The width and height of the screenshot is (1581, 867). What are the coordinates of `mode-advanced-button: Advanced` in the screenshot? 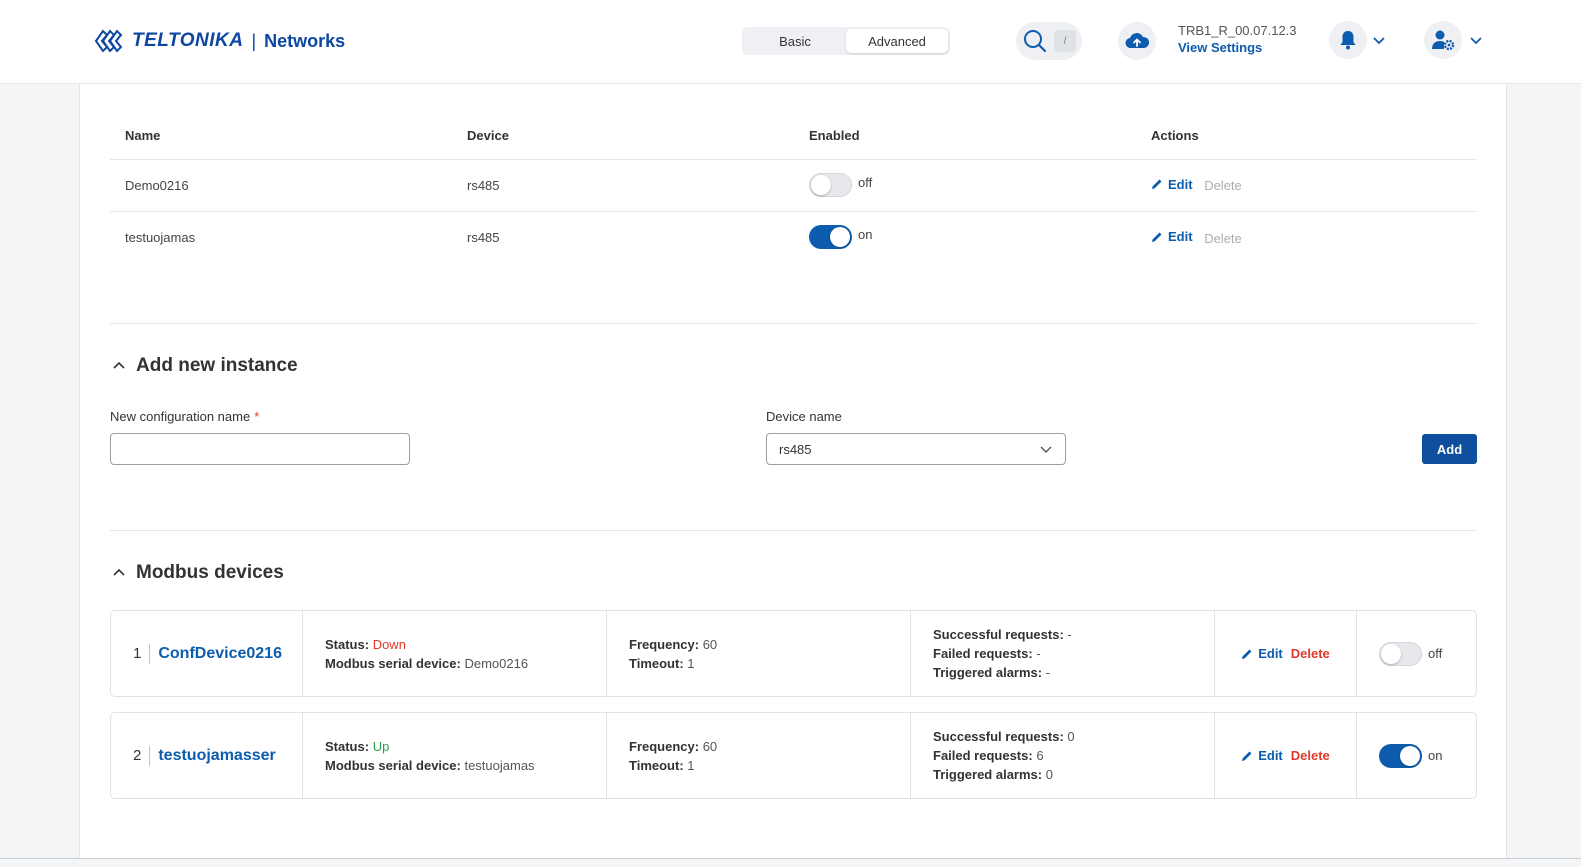 It's located at (897, 41).